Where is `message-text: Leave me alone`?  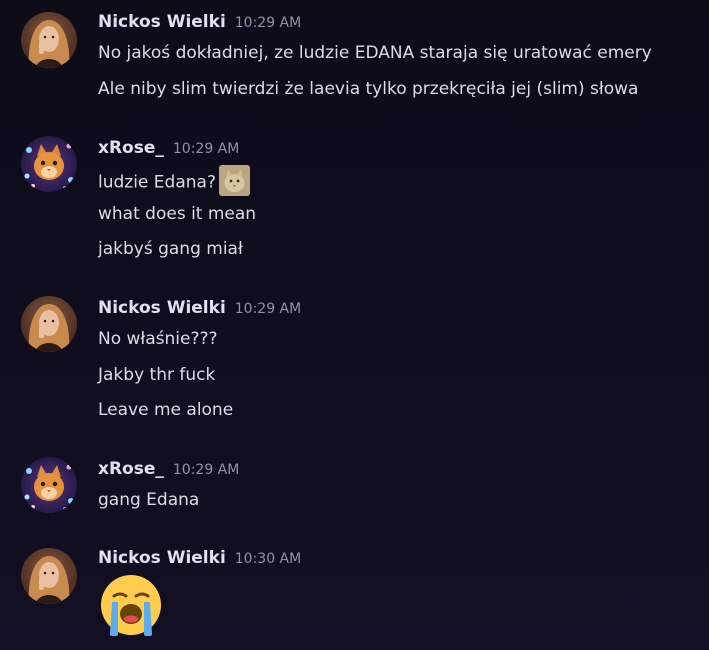 message-text: Leave me alone is located at coordinates (166, 410).